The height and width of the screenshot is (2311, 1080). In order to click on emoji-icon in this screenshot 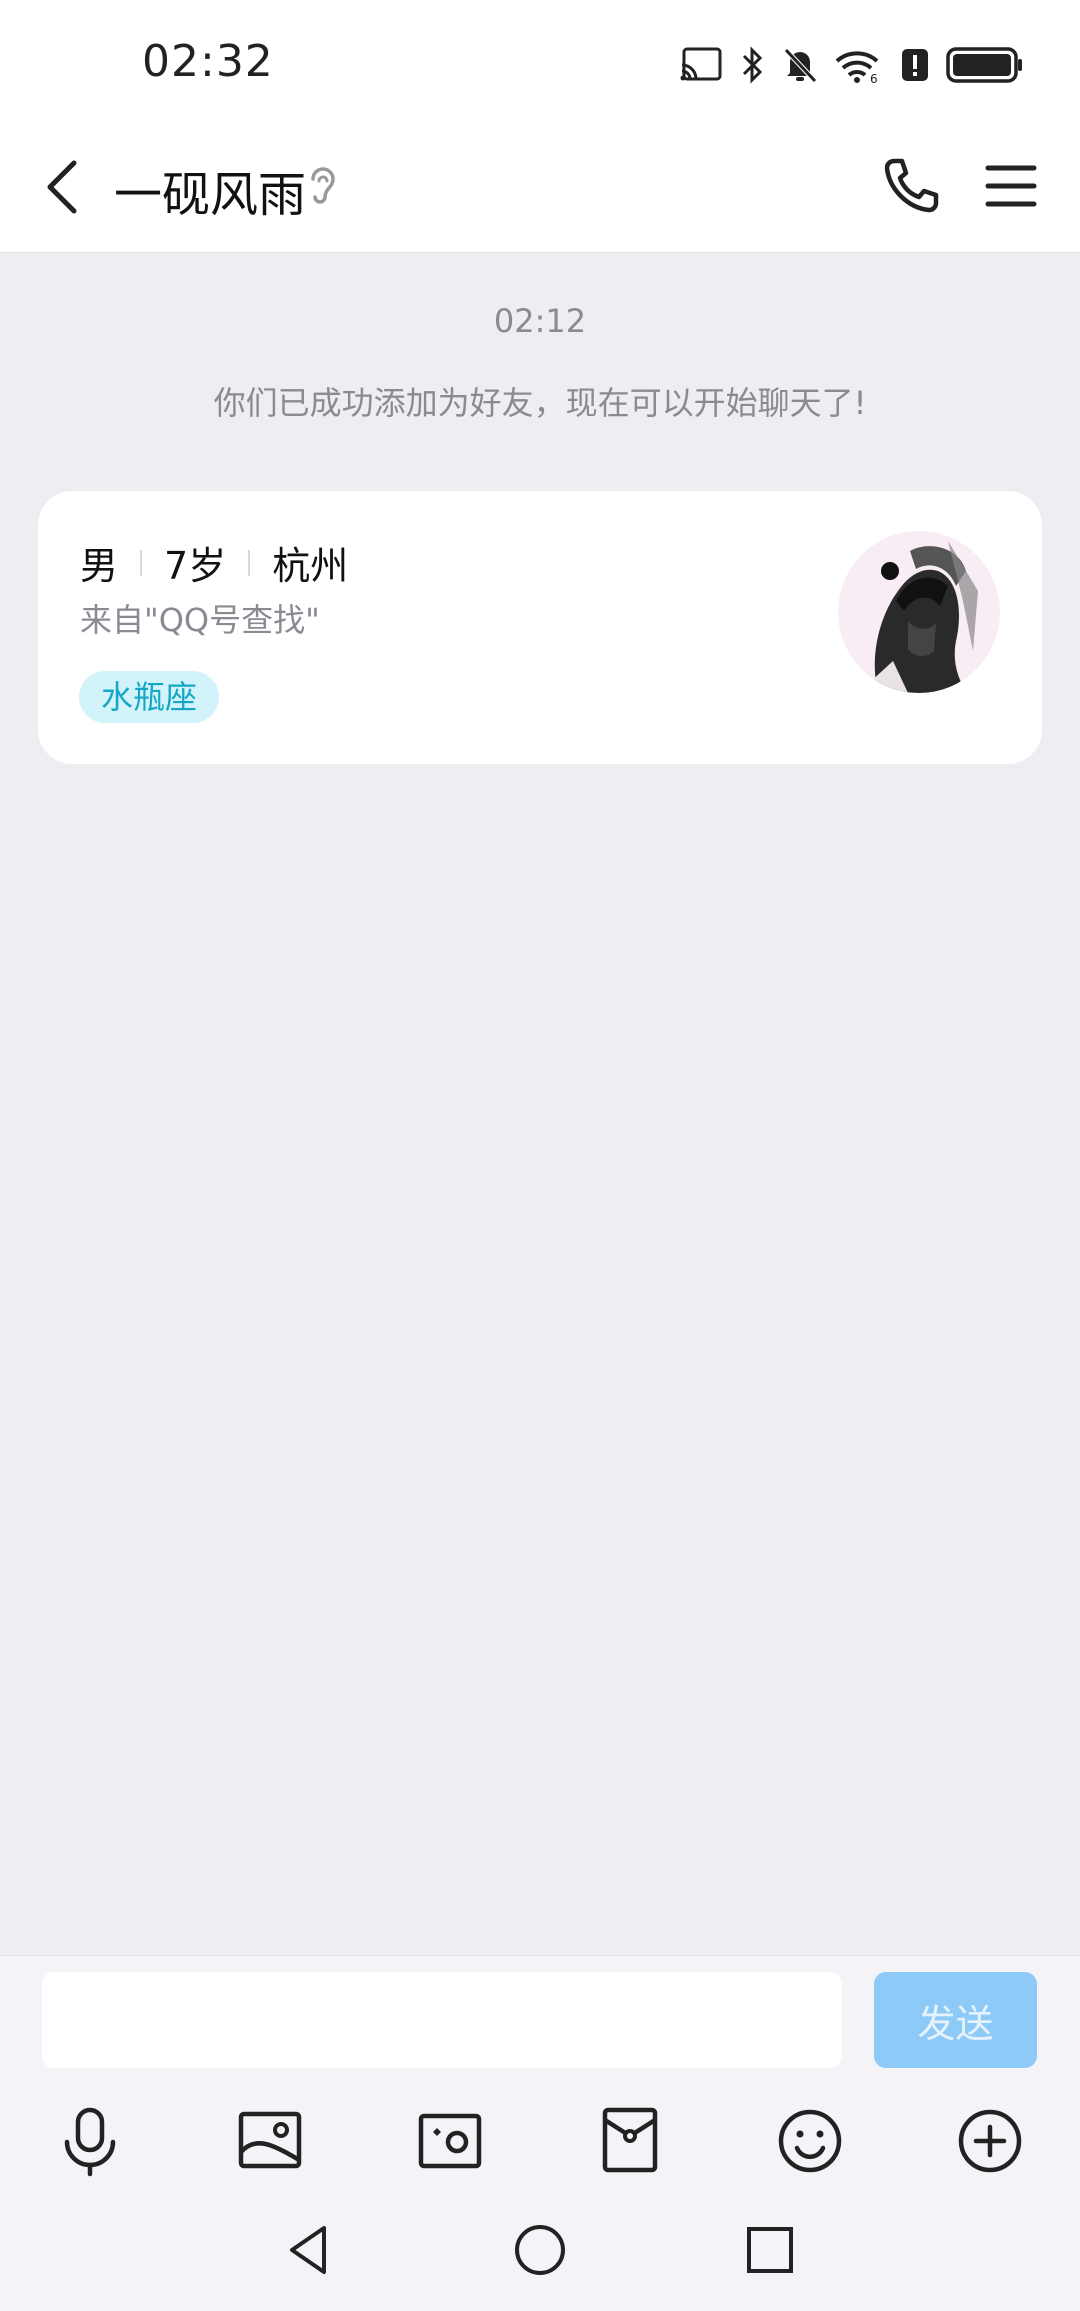, I will do `click(810, 2141)`.